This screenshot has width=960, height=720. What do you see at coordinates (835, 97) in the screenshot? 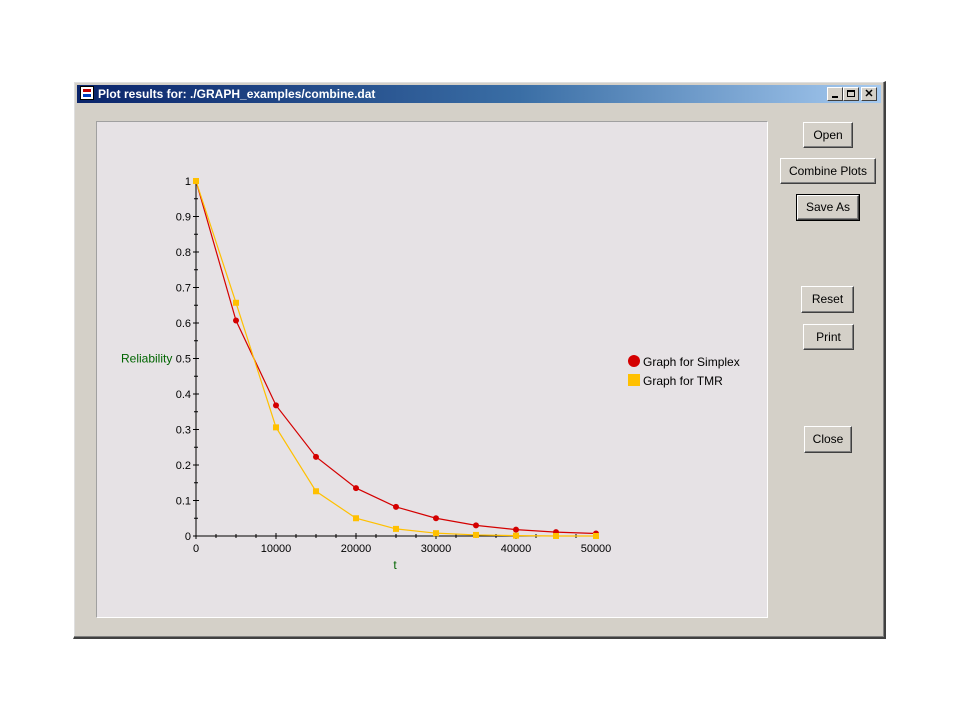
I see `minimize-icon` at bounding box center [835, 97].